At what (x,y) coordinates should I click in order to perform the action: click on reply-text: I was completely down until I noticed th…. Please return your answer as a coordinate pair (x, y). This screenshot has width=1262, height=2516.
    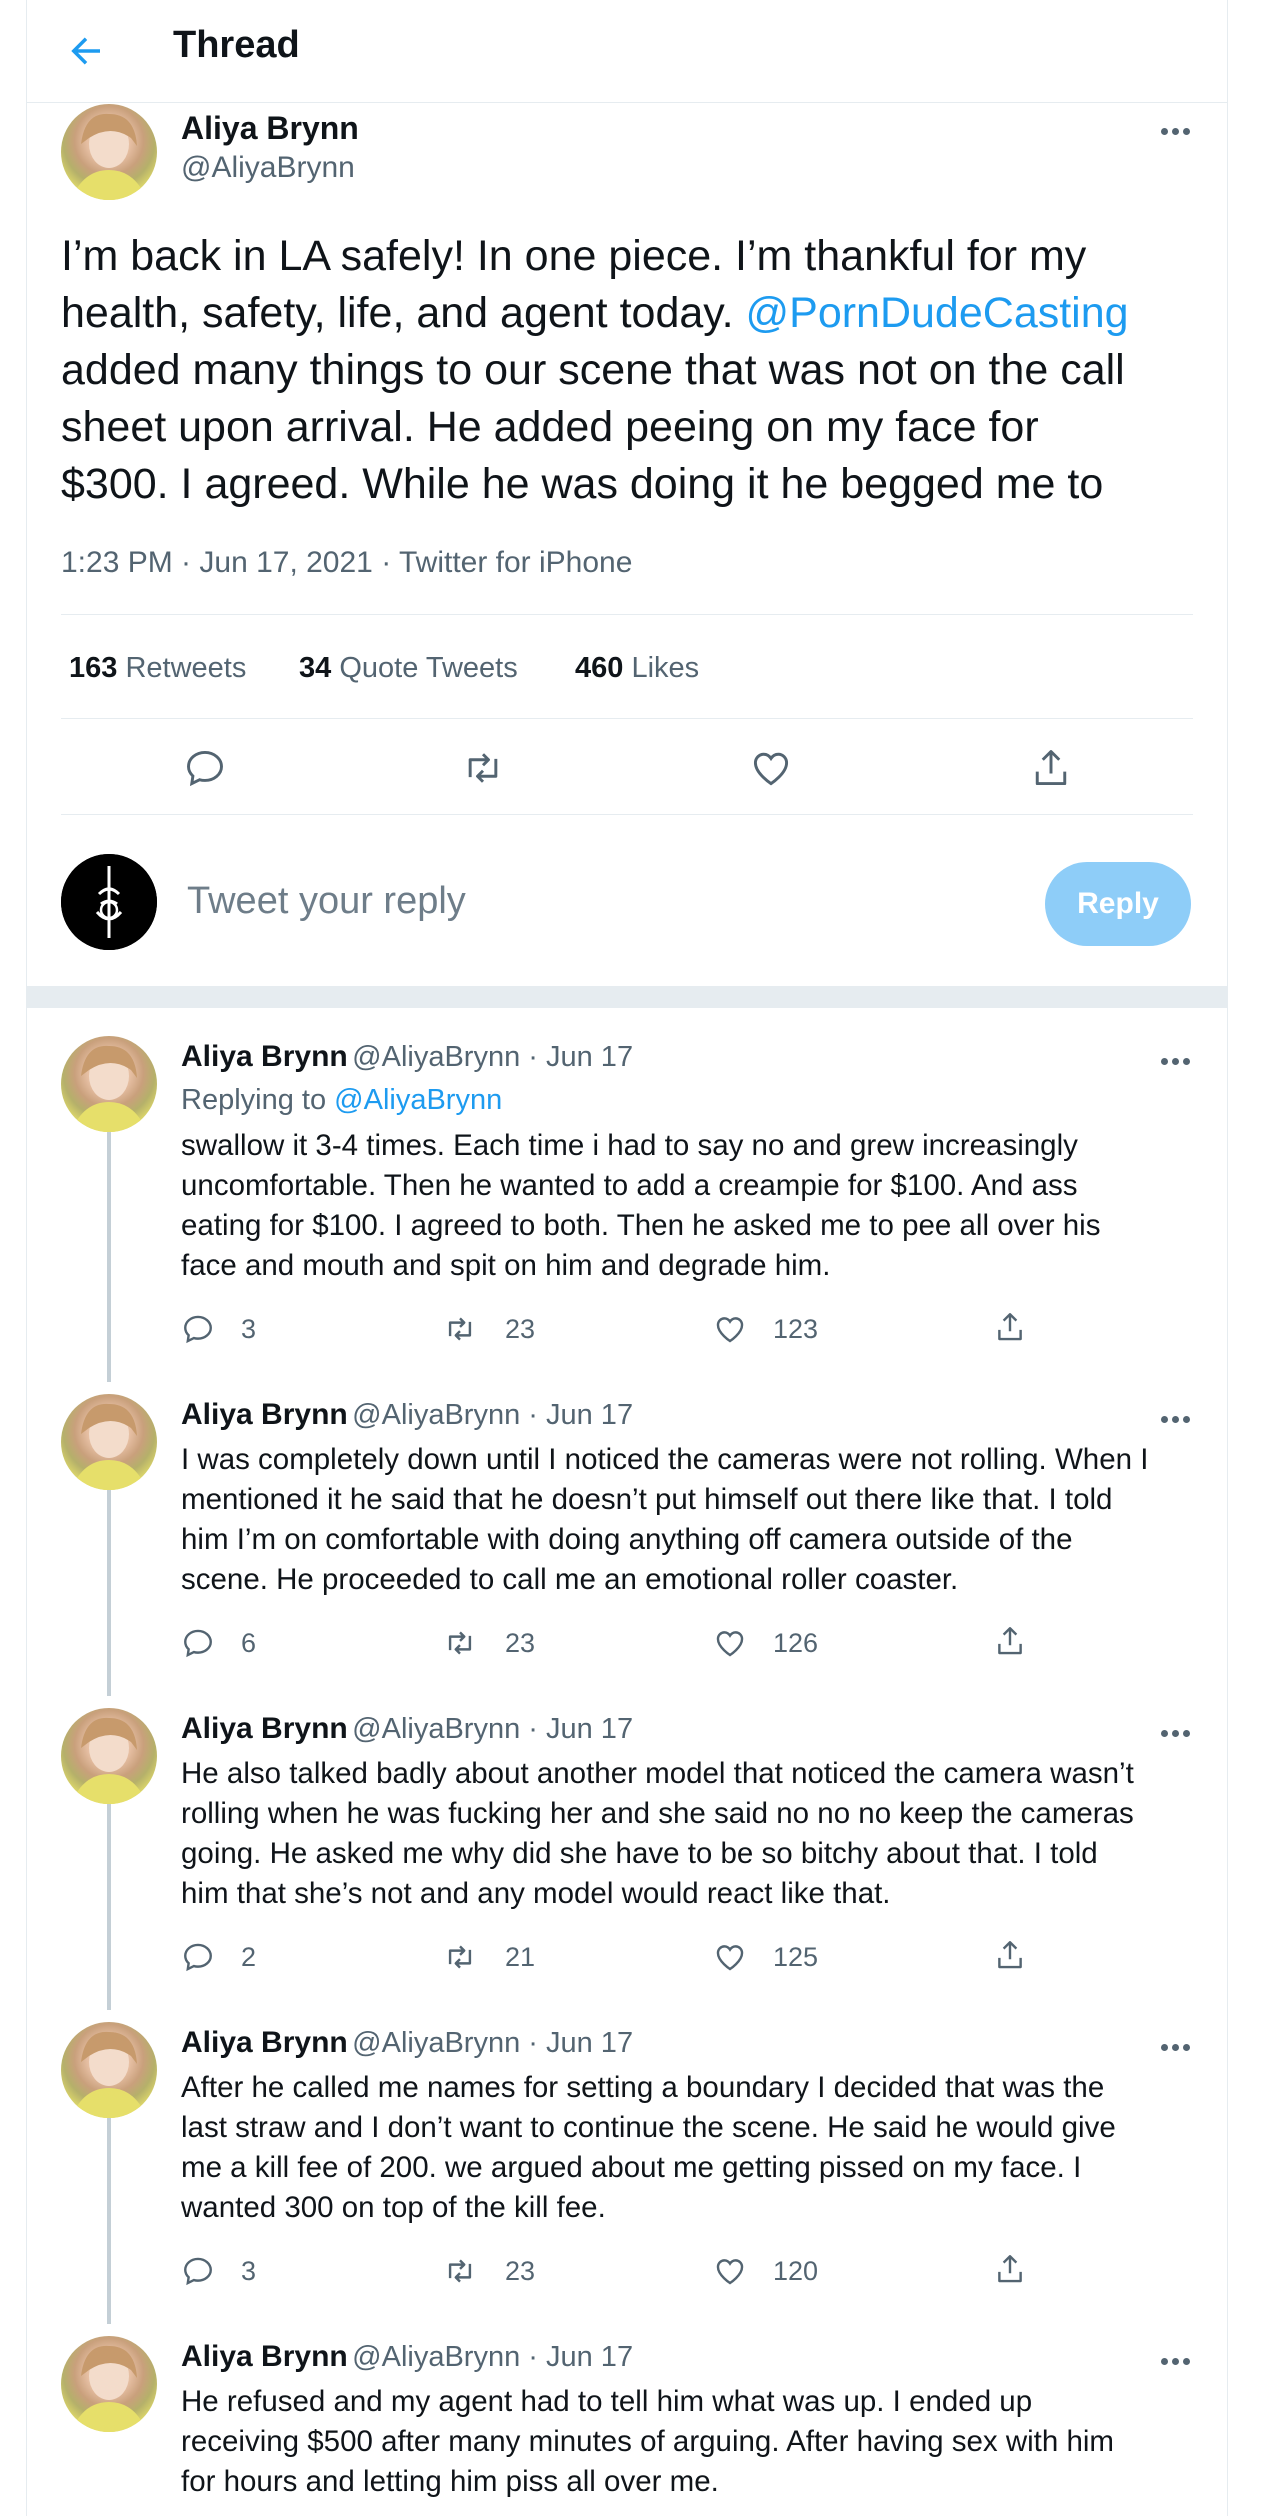
    Looking at the image, I should click on (665, 1519).